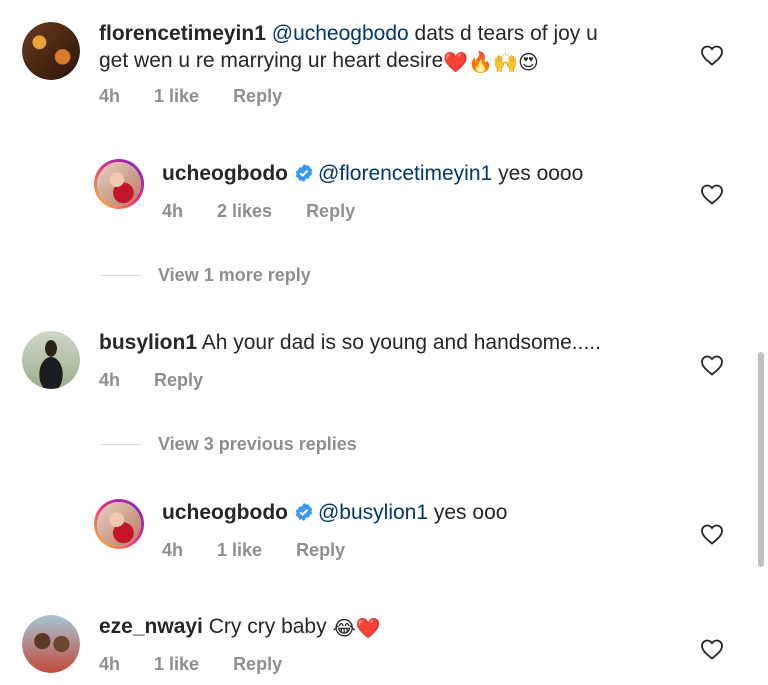 The width and height of the screenshot is (768, 685). Describe the element at coordinates (373, 512) in the screenshot. I see `mention-link: @busylion1` at that location.